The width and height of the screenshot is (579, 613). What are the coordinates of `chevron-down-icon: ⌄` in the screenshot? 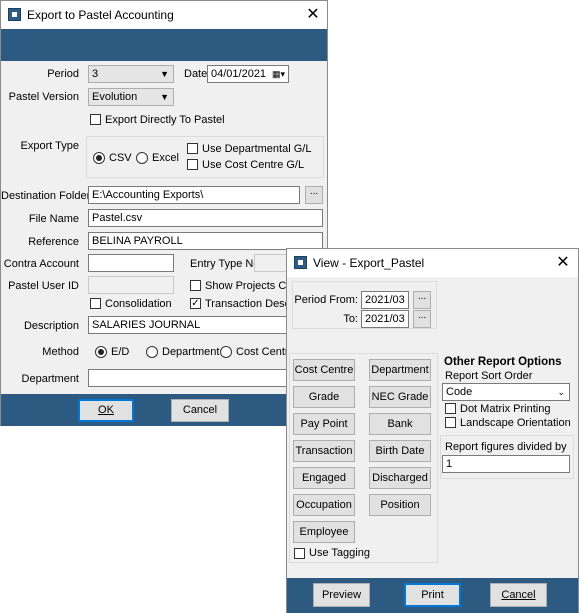 It's located at (561, 392).